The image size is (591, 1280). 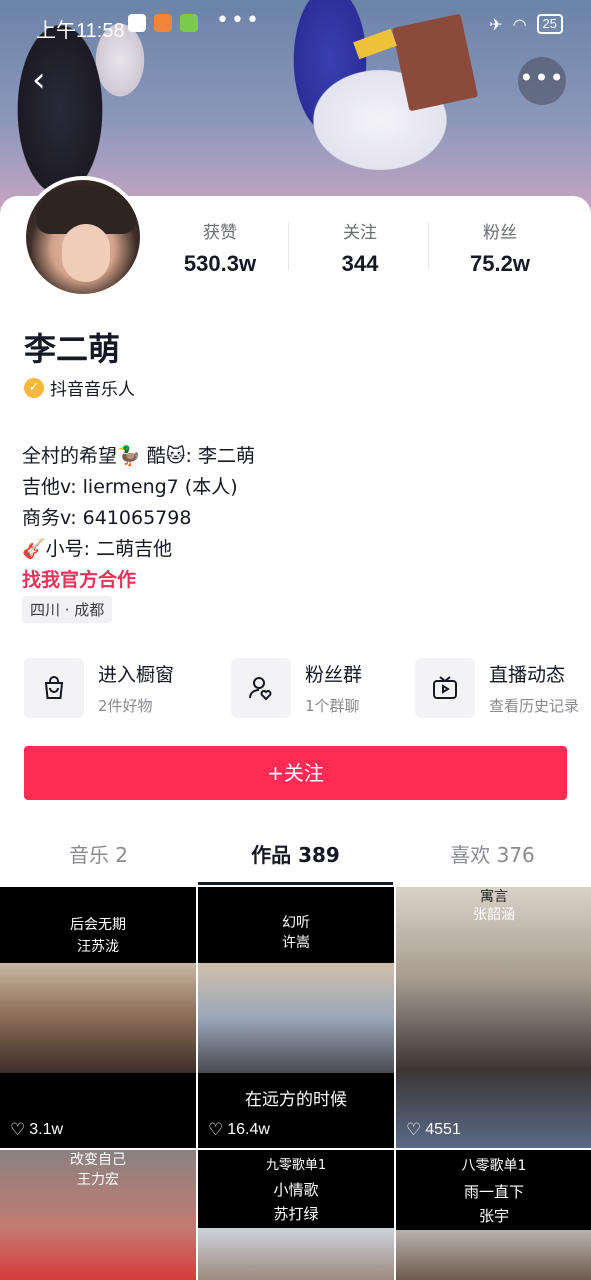 I want to click on verified-check-icon: ✓, so click(x=34, y=387).